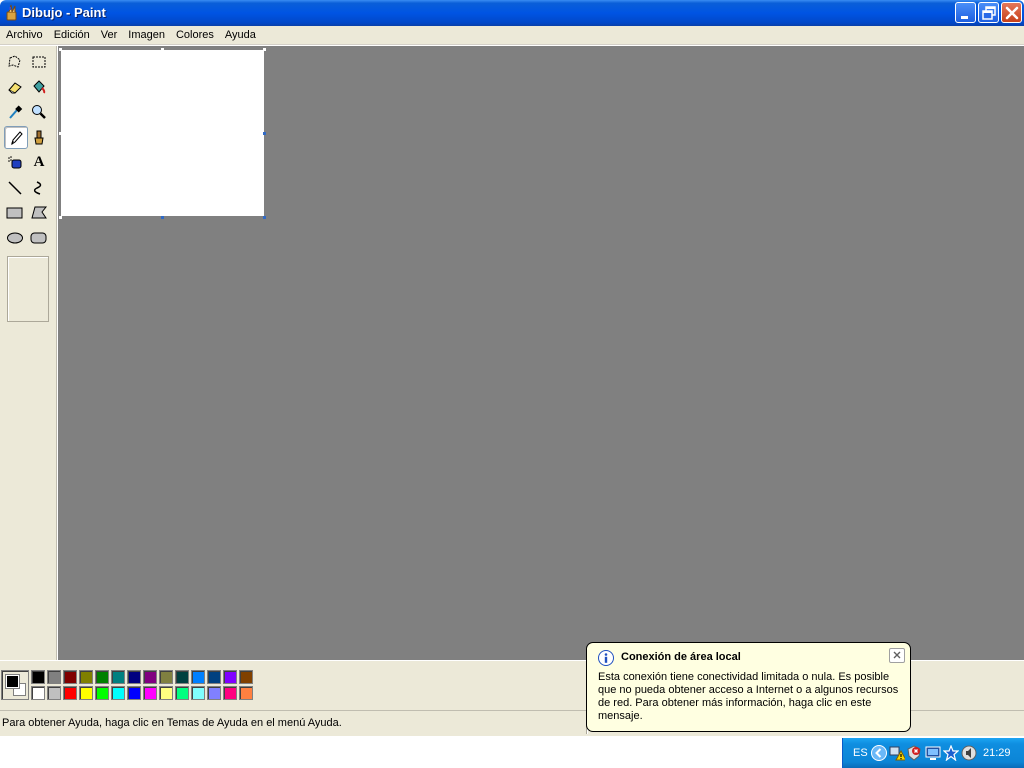 This screenshot has width=1024, height=768. What do you see at coordinates (15, 111) in the screenshot?
I see `color-picker-icon` at bounding box center [15, 111].